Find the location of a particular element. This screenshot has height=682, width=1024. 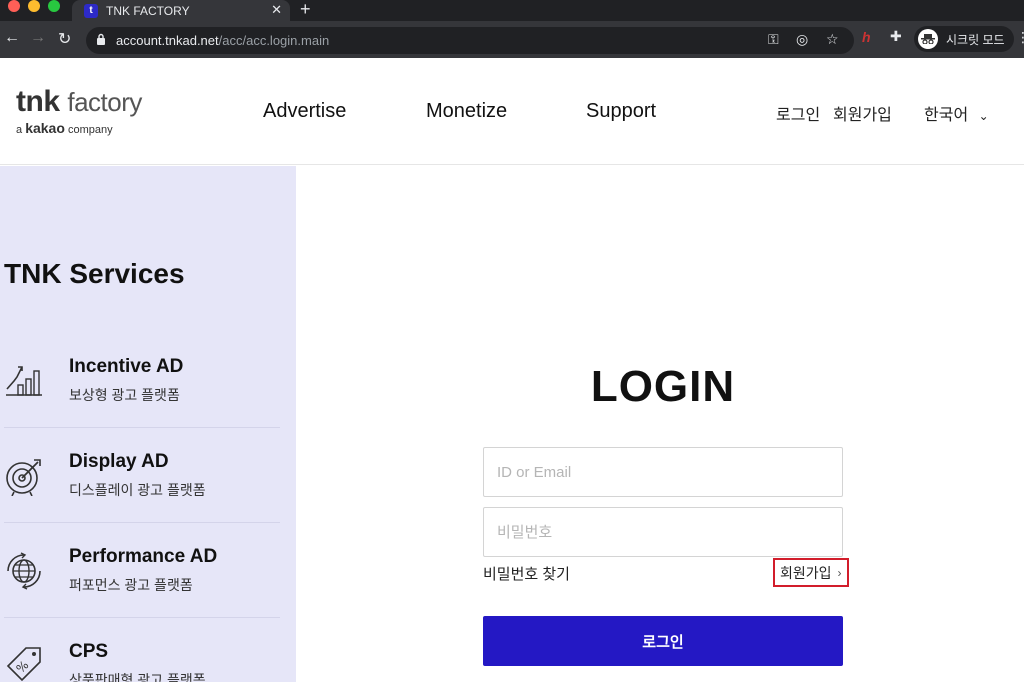

back-icon: ← is located at coordinates (12, 38).